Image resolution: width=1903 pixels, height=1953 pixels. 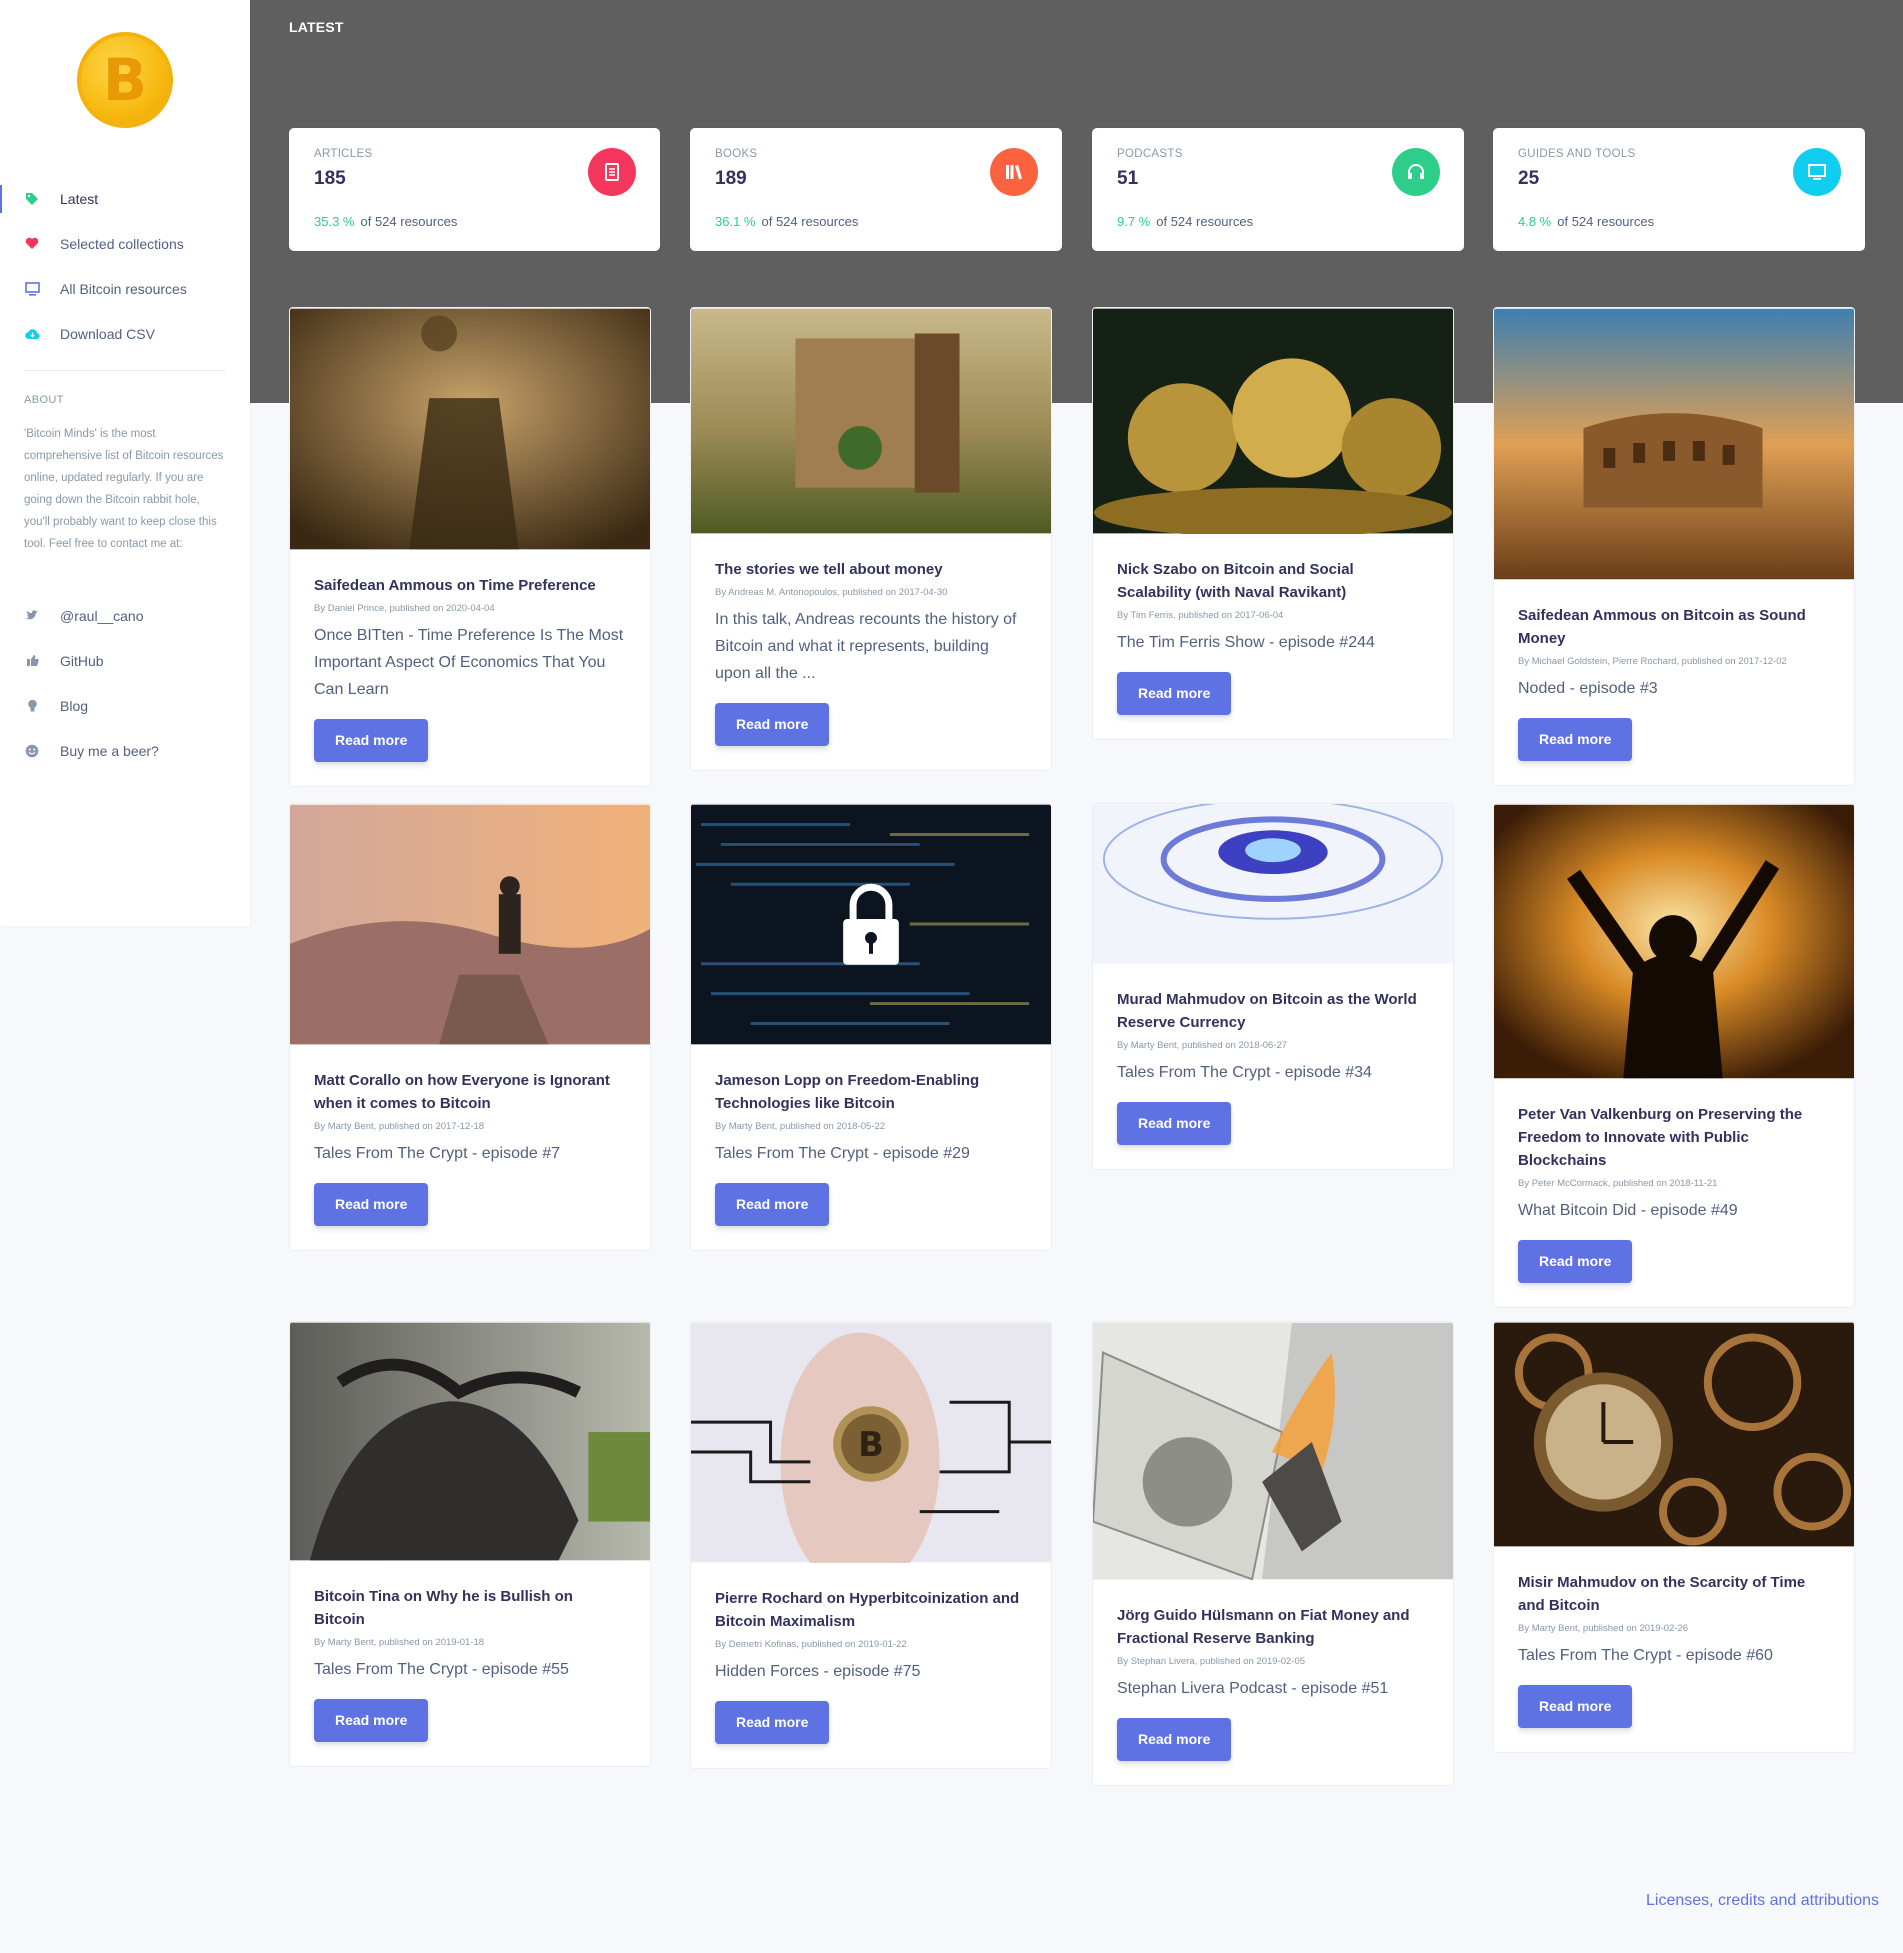 I want to click on card-meta: By Marty Bent, published on 2017-12-18, so click(x=399, y=1126).